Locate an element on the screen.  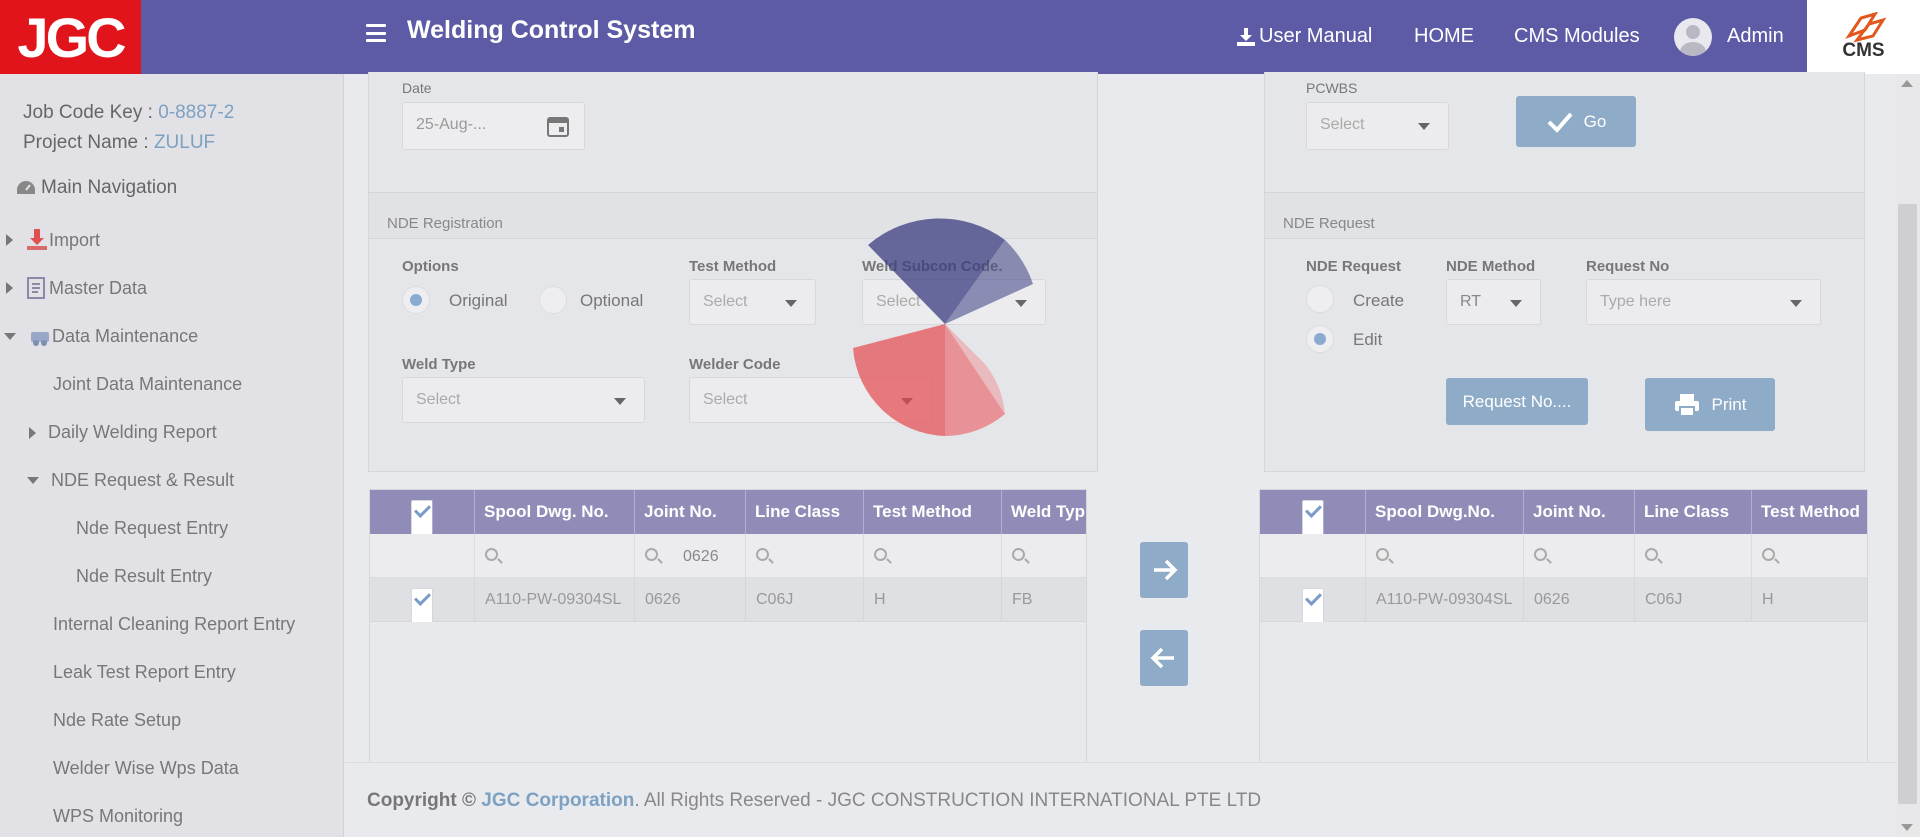
job-code-value: 0-8887-2 is located at coordinates (196, 112).